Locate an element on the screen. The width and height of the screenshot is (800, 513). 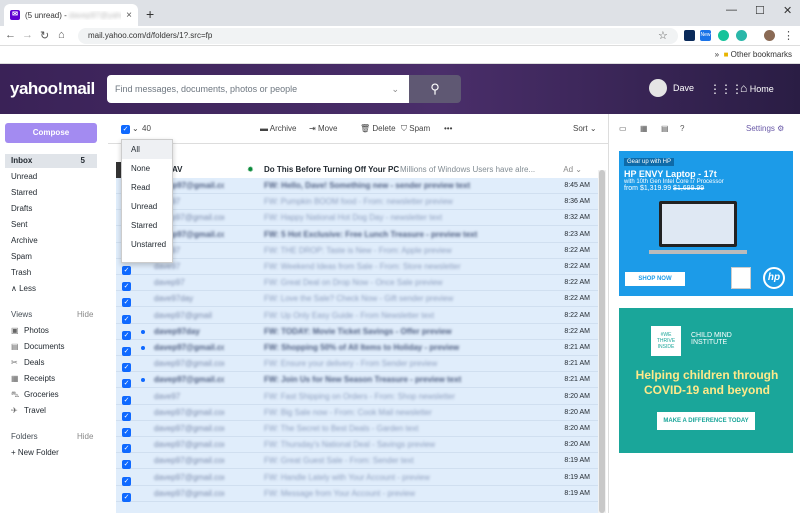
new-tab-icon: + is located at coordinates (150, 14).